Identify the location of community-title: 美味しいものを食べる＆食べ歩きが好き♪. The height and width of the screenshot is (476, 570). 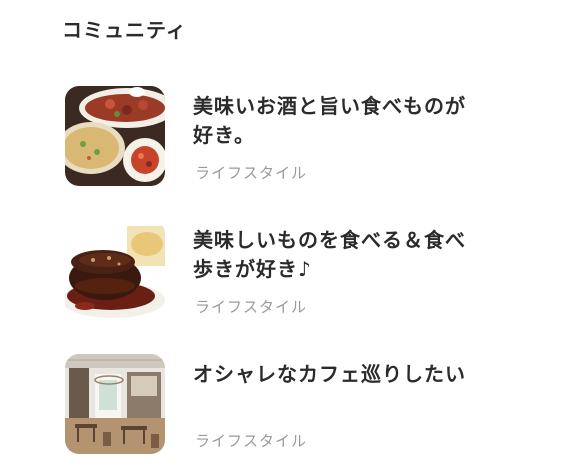
(329, 254).